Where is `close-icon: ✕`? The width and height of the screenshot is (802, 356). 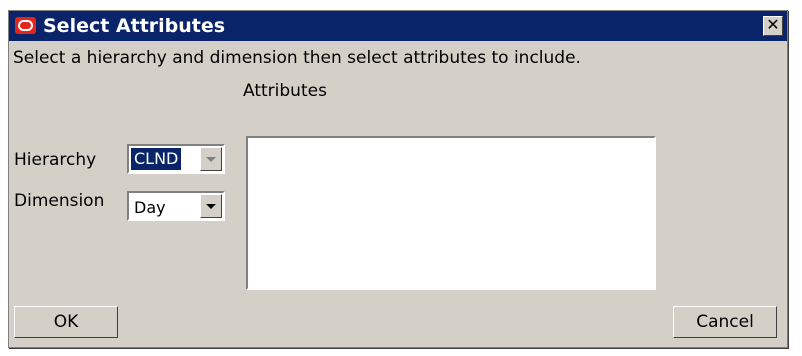 close-icon: ✕ is located at coordinates (773, 24).